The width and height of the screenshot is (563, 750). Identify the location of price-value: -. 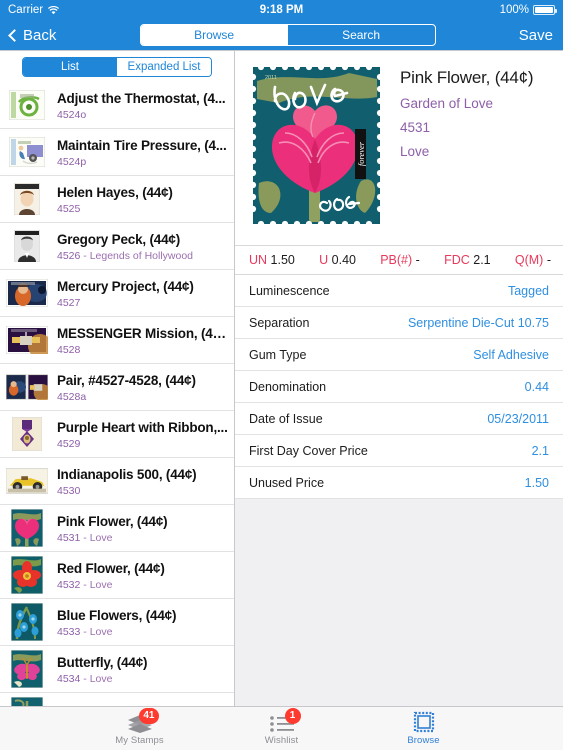
(417, 260).